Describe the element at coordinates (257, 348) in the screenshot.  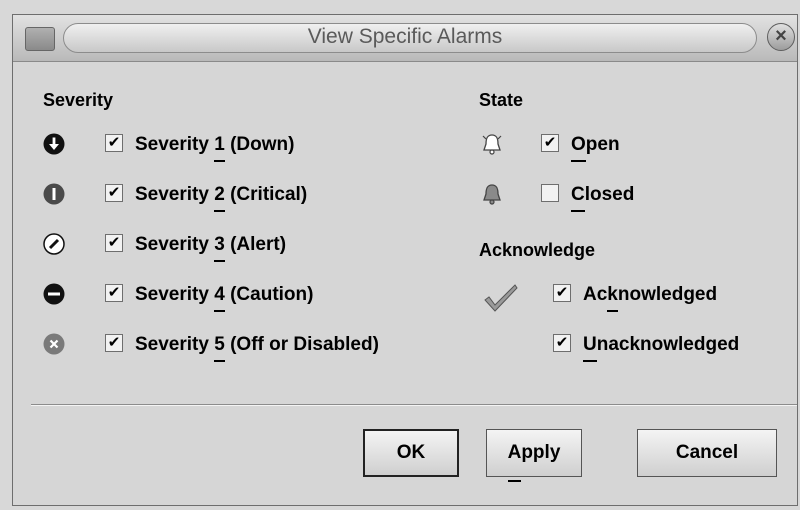
I see `severity-5-label: Severity 5 (Off or Disabled)` at that location.